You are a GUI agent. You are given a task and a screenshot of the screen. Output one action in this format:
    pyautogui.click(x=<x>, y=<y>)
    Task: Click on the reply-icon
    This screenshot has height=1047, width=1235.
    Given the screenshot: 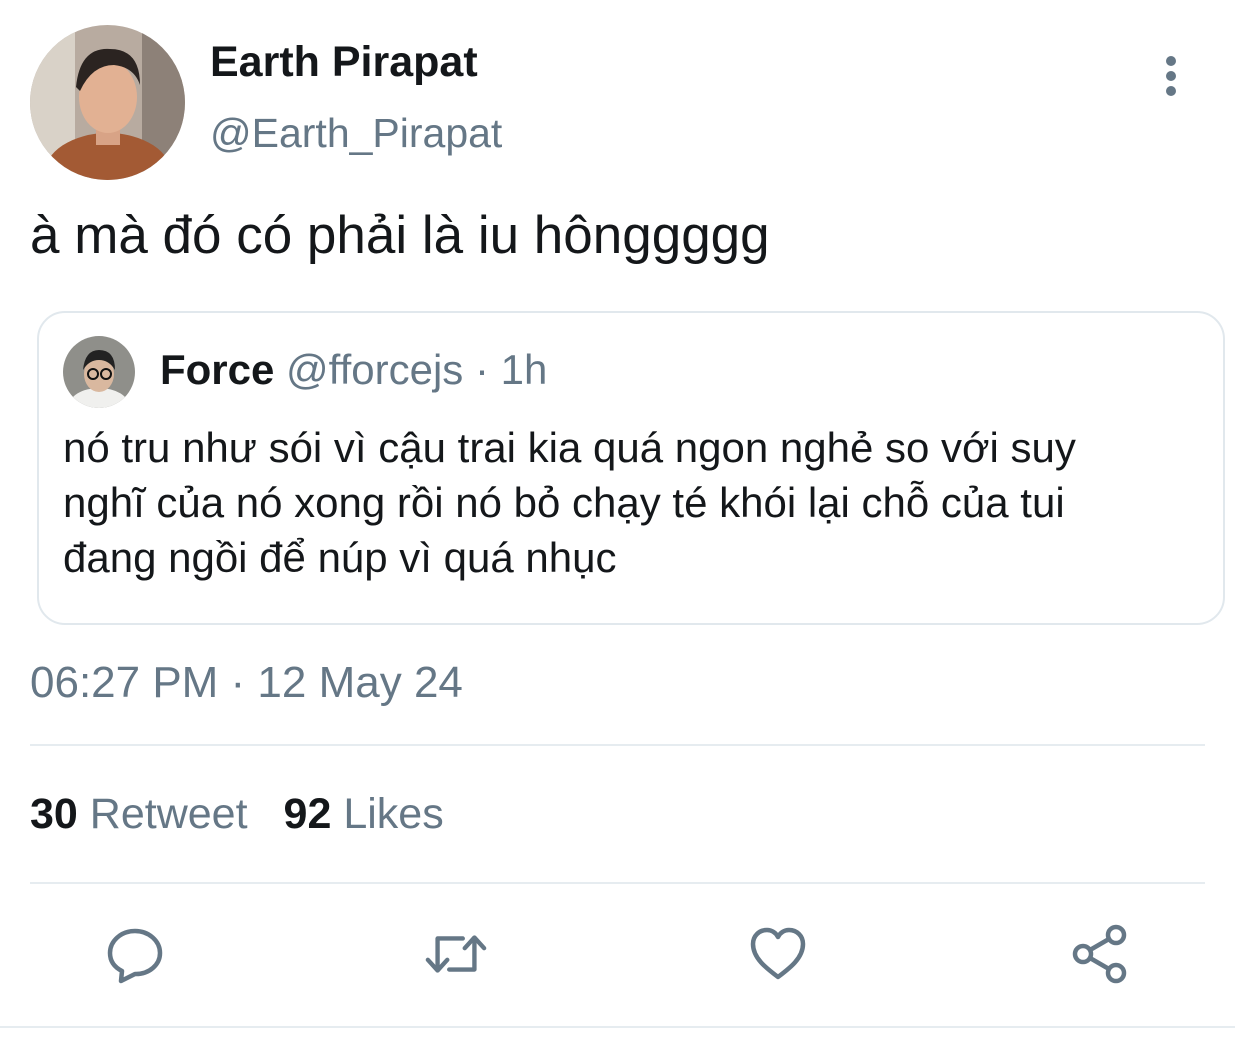 What is the action you would take?
    pyautogui.click(x=135, y=956)
    